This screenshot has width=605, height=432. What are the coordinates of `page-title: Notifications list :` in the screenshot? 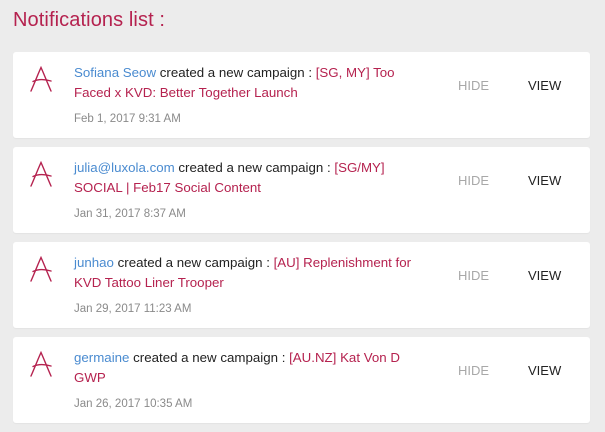 It's located at (89, 20).